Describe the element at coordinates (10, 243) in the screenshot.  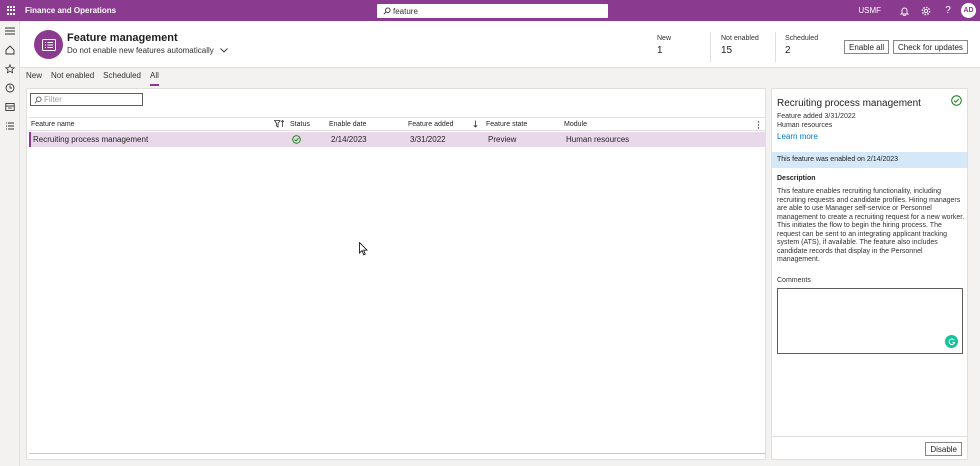
I see `left-nav` at that location.